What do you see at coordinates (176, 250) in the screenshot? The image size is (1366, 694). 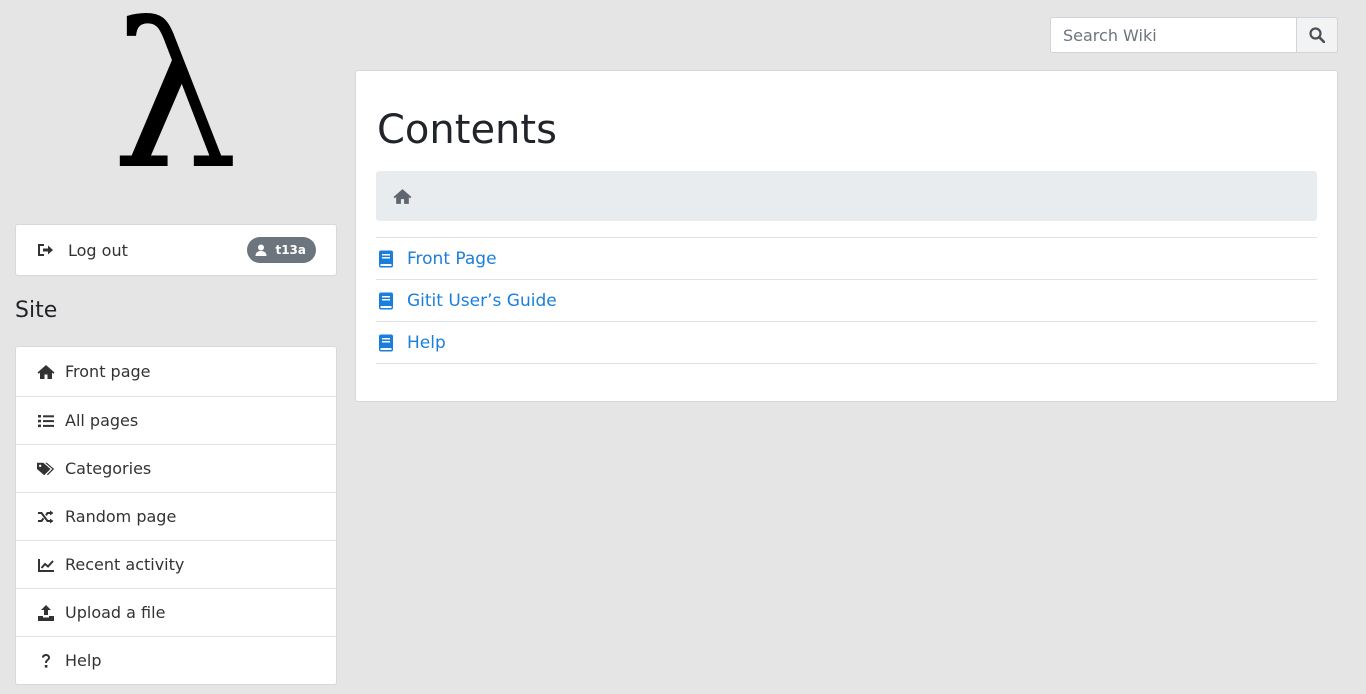 I see `logout-button: Log out t13a` at bounding box center [176, 250].